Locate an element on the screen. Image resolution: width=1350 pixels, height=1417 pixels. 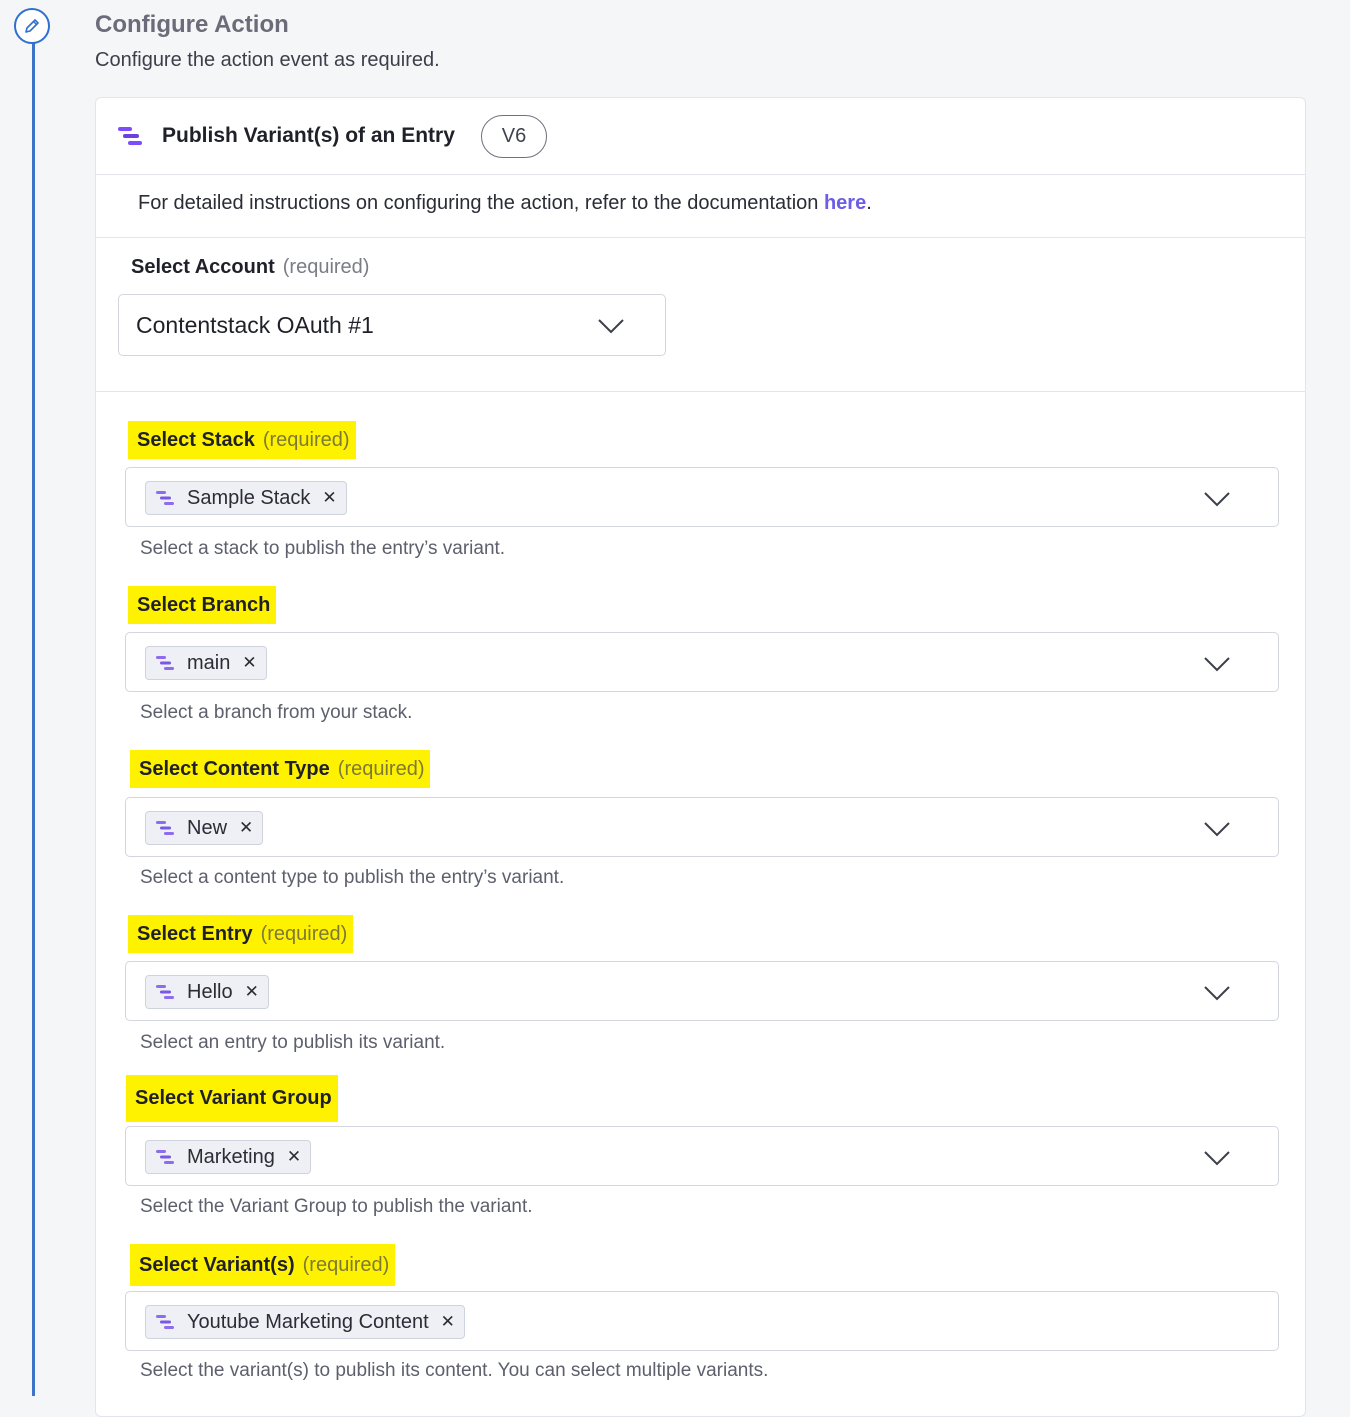
stack-select: Sample Stack ✕ is located at coordinates (702, 497).